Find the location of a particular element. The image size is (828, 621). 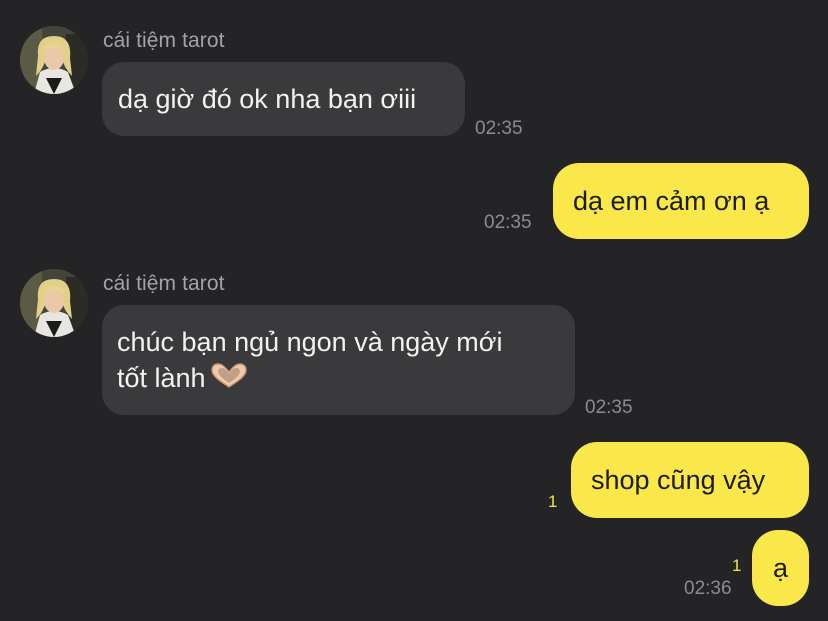

message-timestamp: 02:36 is located at coordinates (708, 588).